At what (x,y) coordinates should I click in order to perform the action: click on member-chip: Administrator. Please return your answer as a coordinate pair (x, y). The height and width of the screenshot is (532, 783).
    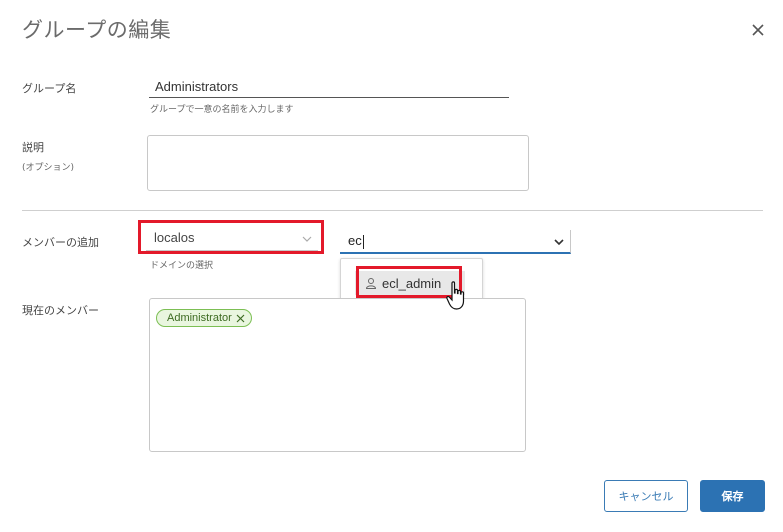
    Looking at the image, I should click on (204, 318).